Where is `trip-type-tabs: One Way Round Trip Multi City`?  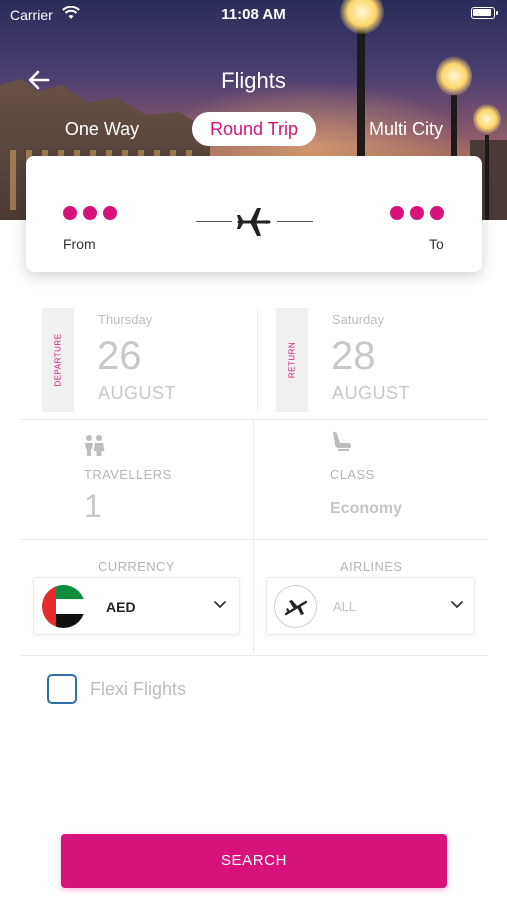 trip-type-tabs: One Way Round Trip Multi City is located at coordinates (253, 130).